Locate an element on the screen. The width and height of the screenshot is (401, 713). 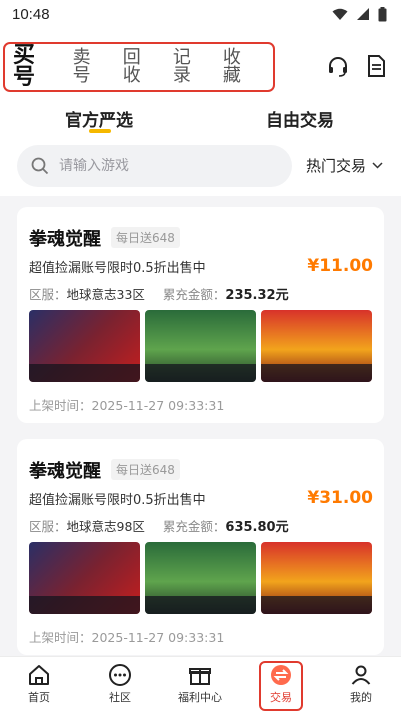
wifi-icon is located at coordinates (340, 14).